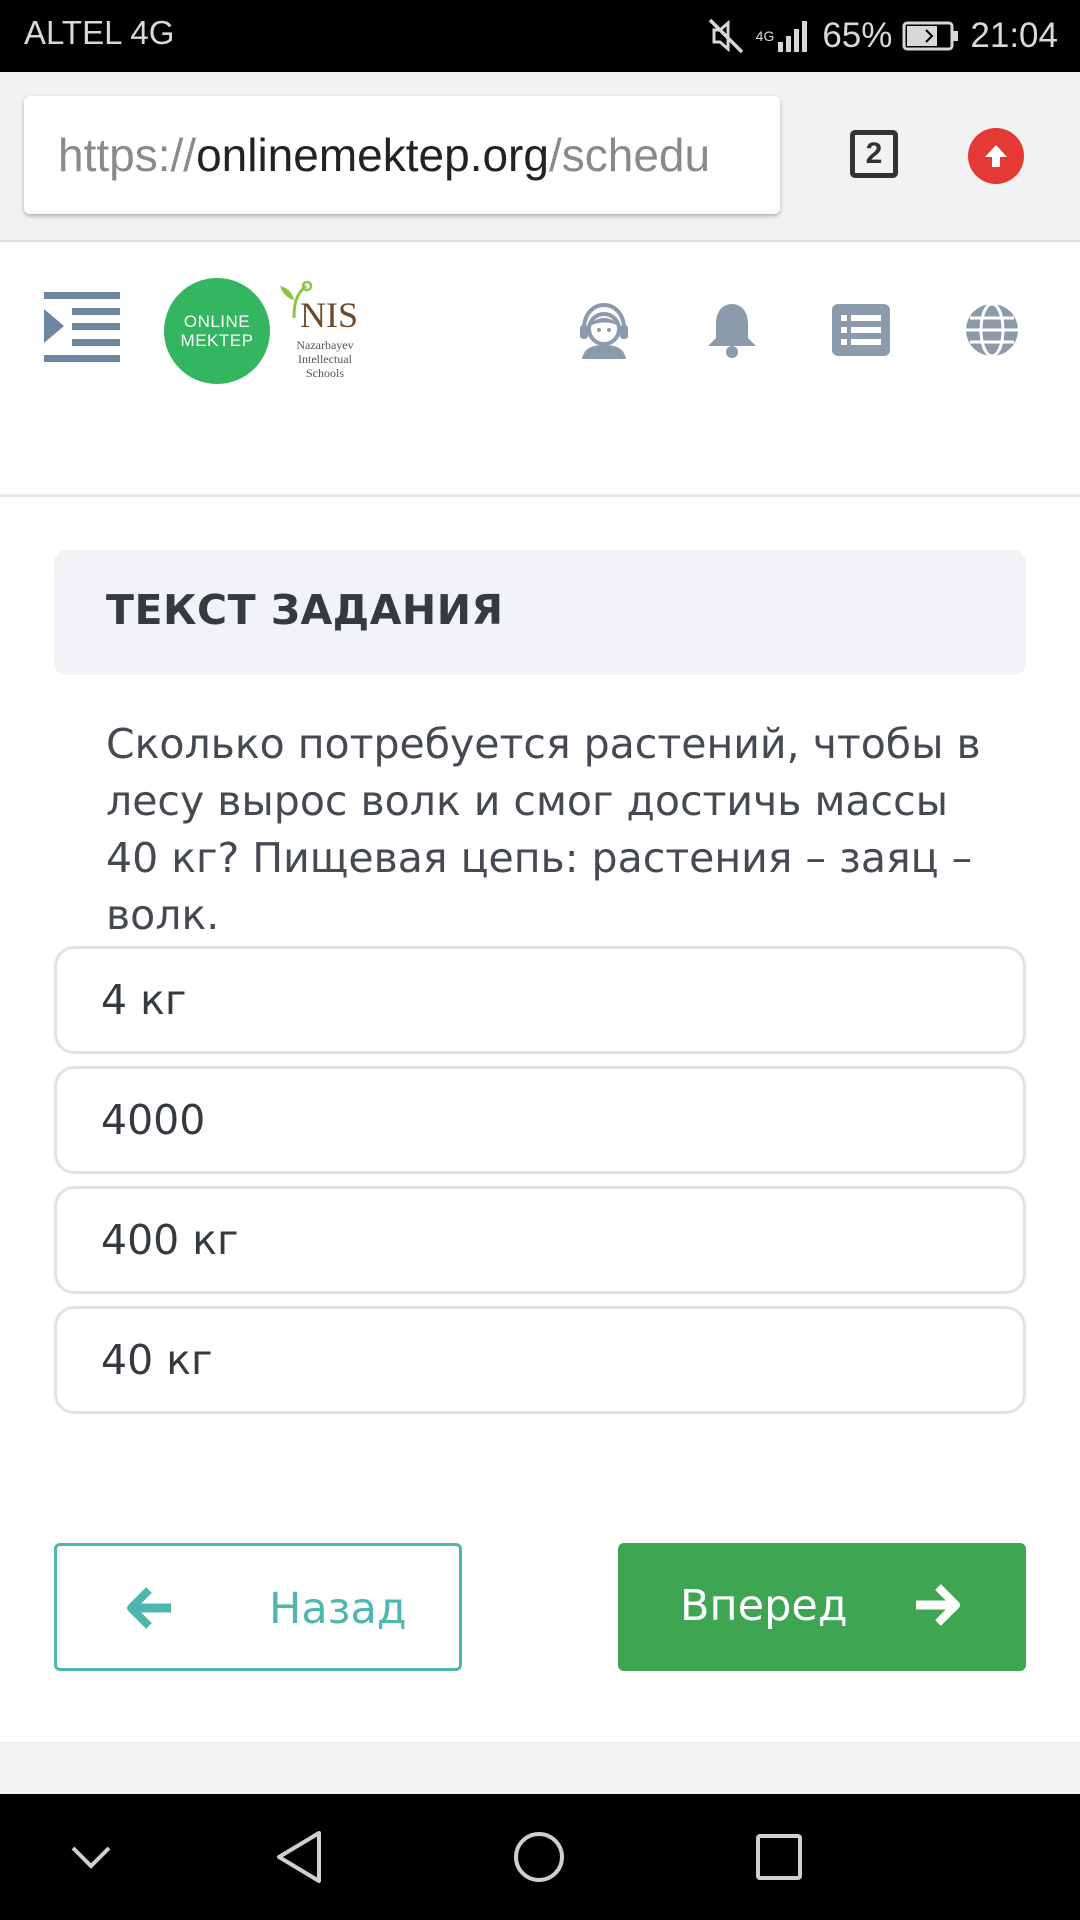 The height and width of the screenshot is (1920, 1080). I want to click on menu-toggle-icon, so click(82, 330).